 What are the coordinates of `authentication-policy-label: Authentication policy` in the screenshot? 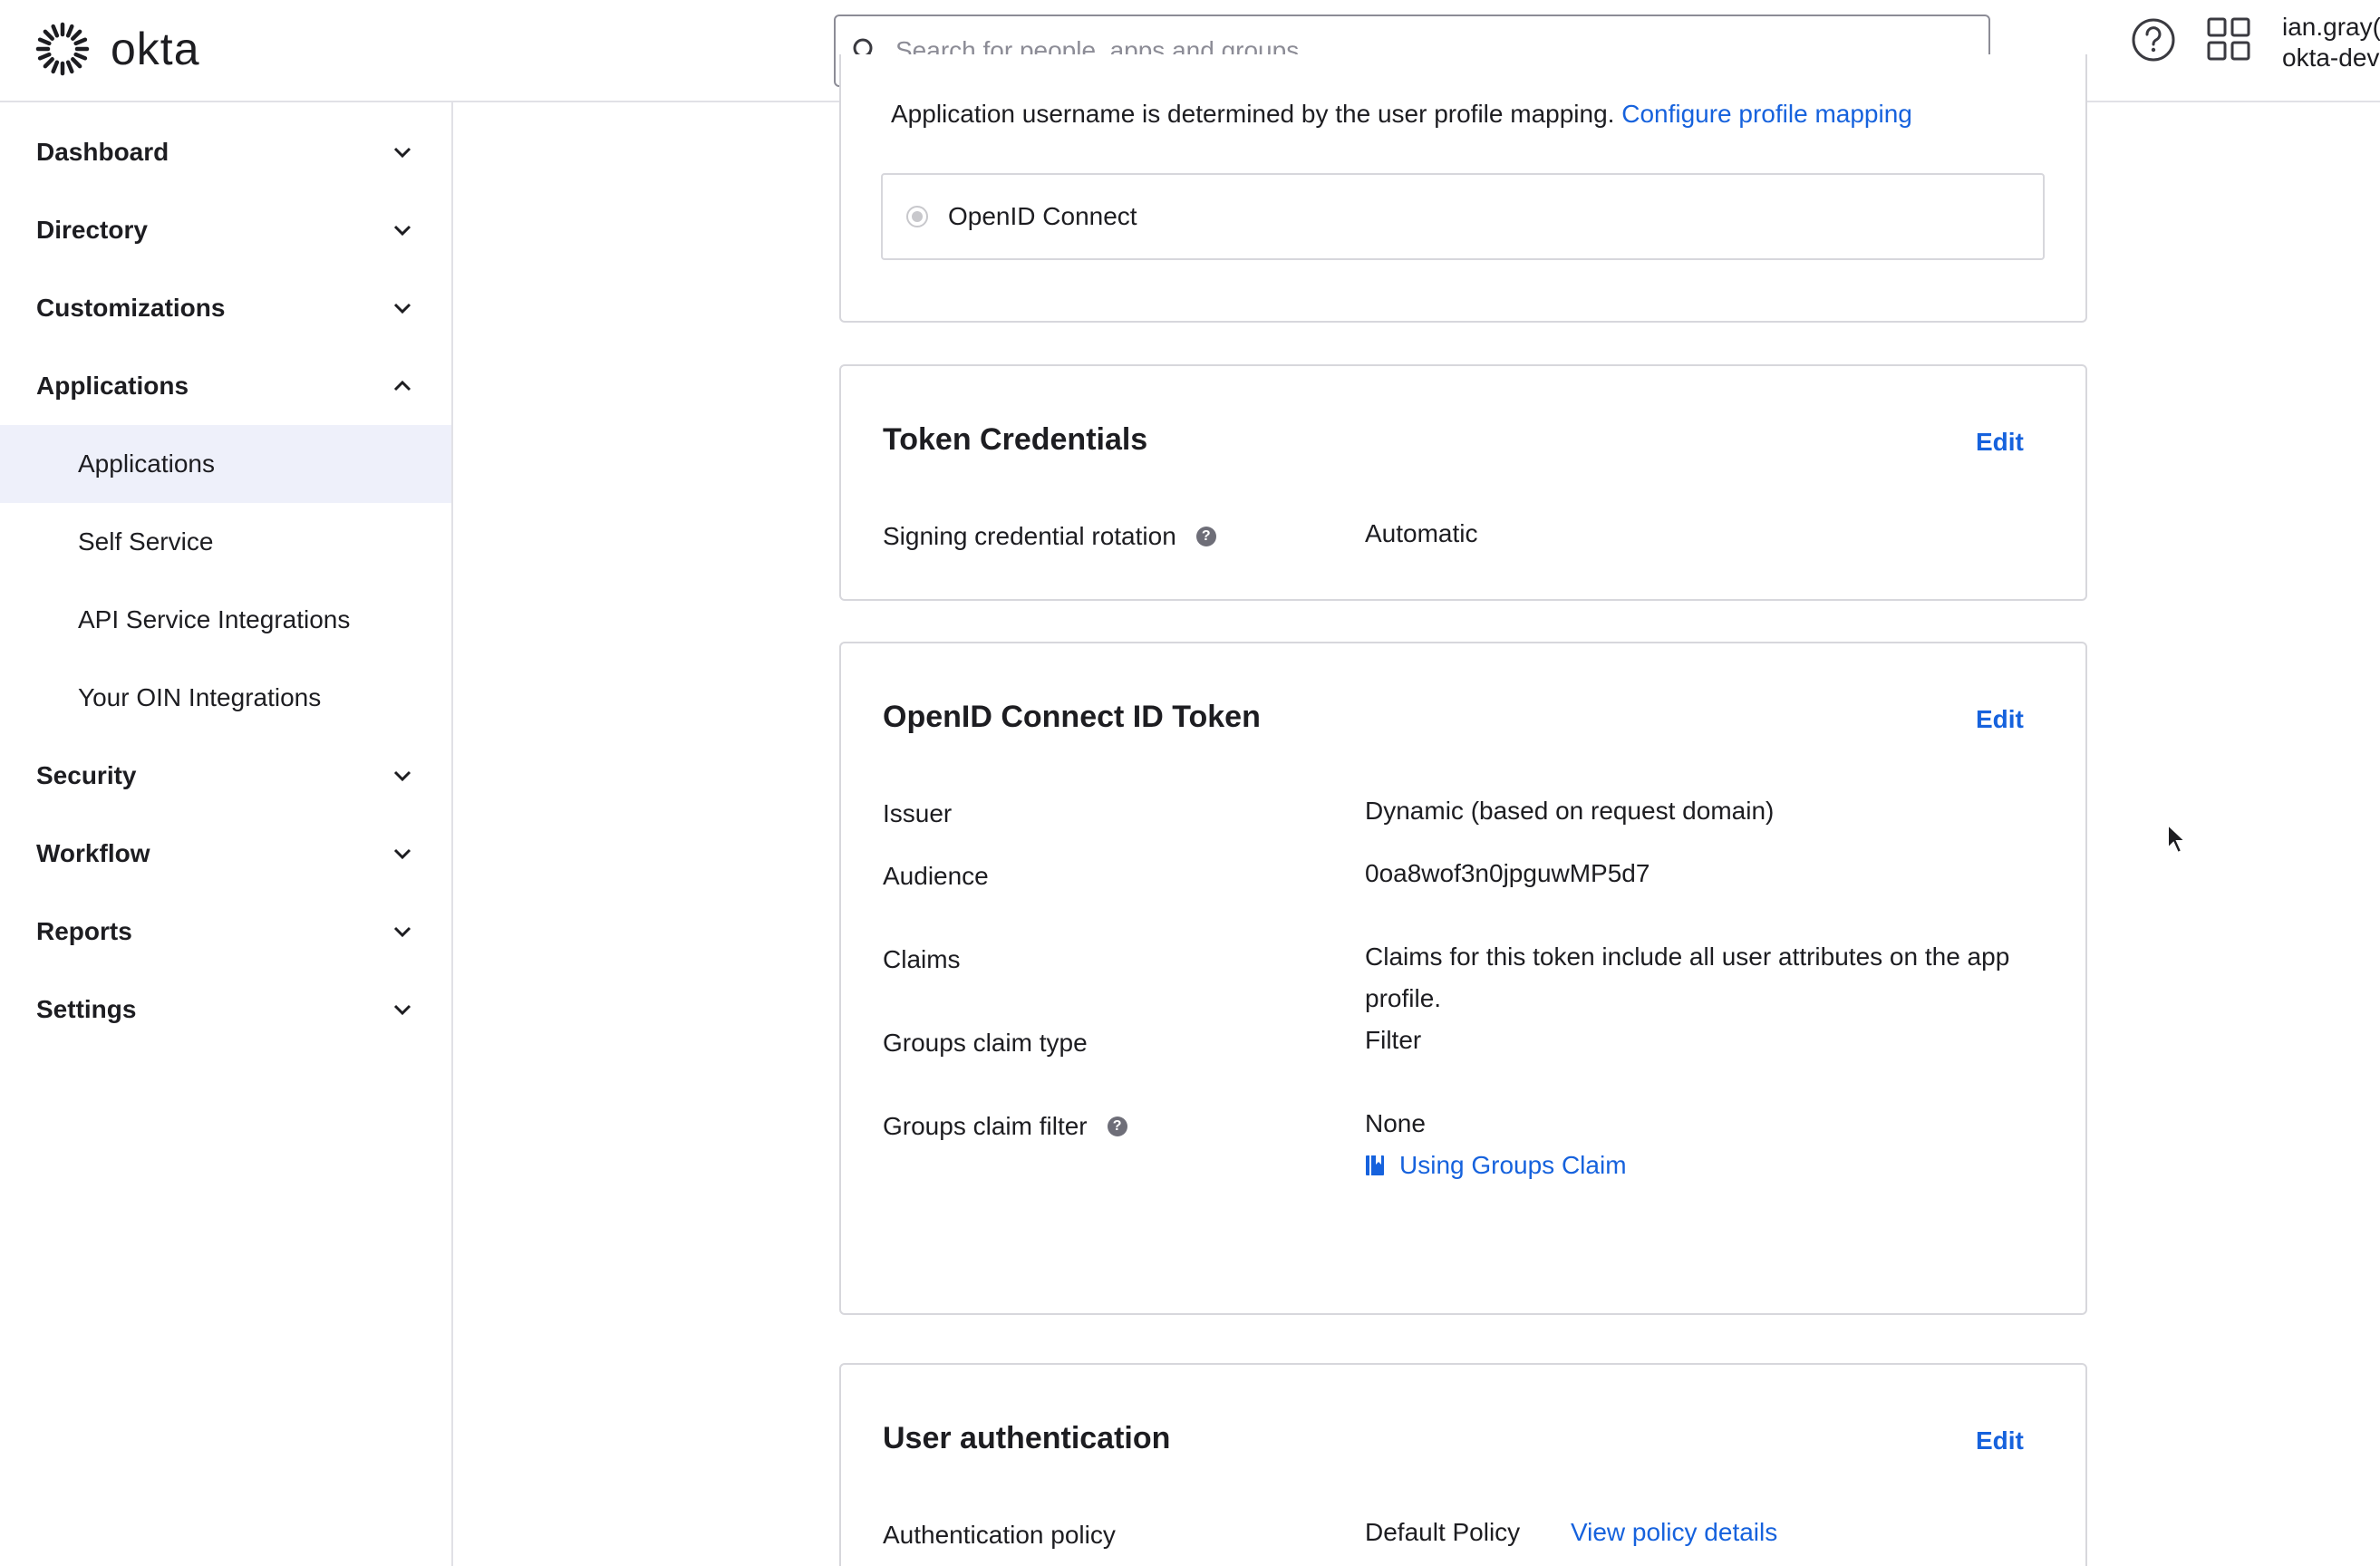 It's located at (1000, 1535).